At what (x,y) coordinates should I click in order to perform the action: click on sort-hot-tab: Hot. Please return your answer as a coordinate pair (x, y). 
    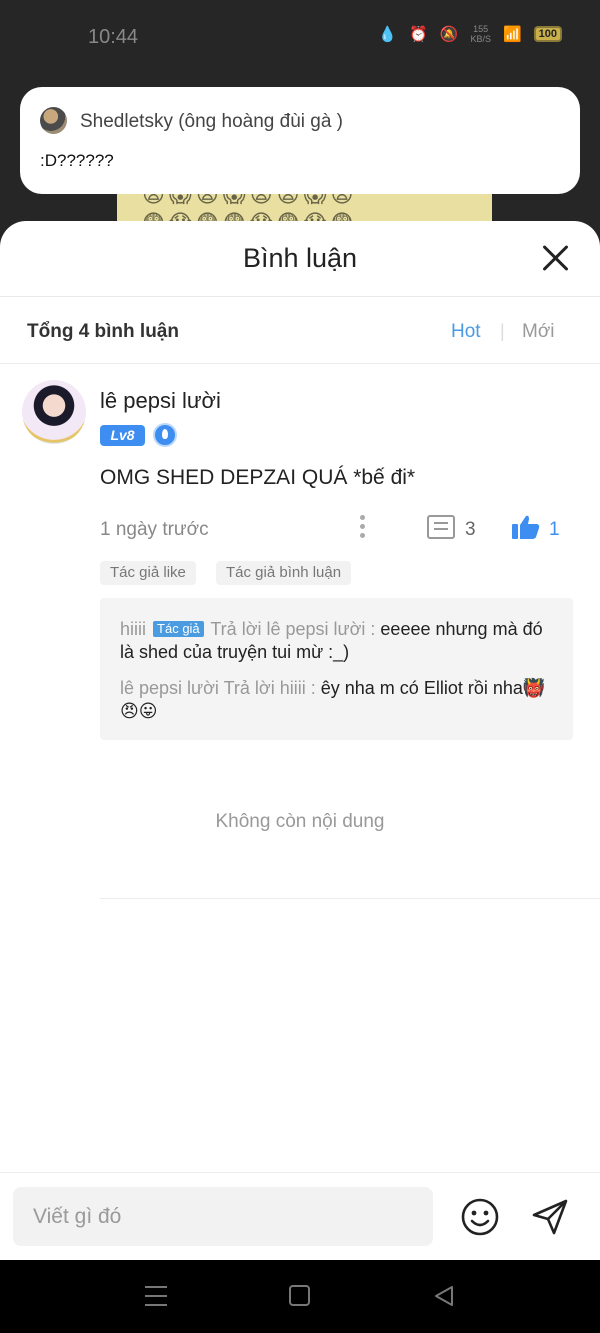
    Looking at the image, I should click on (466, 332).